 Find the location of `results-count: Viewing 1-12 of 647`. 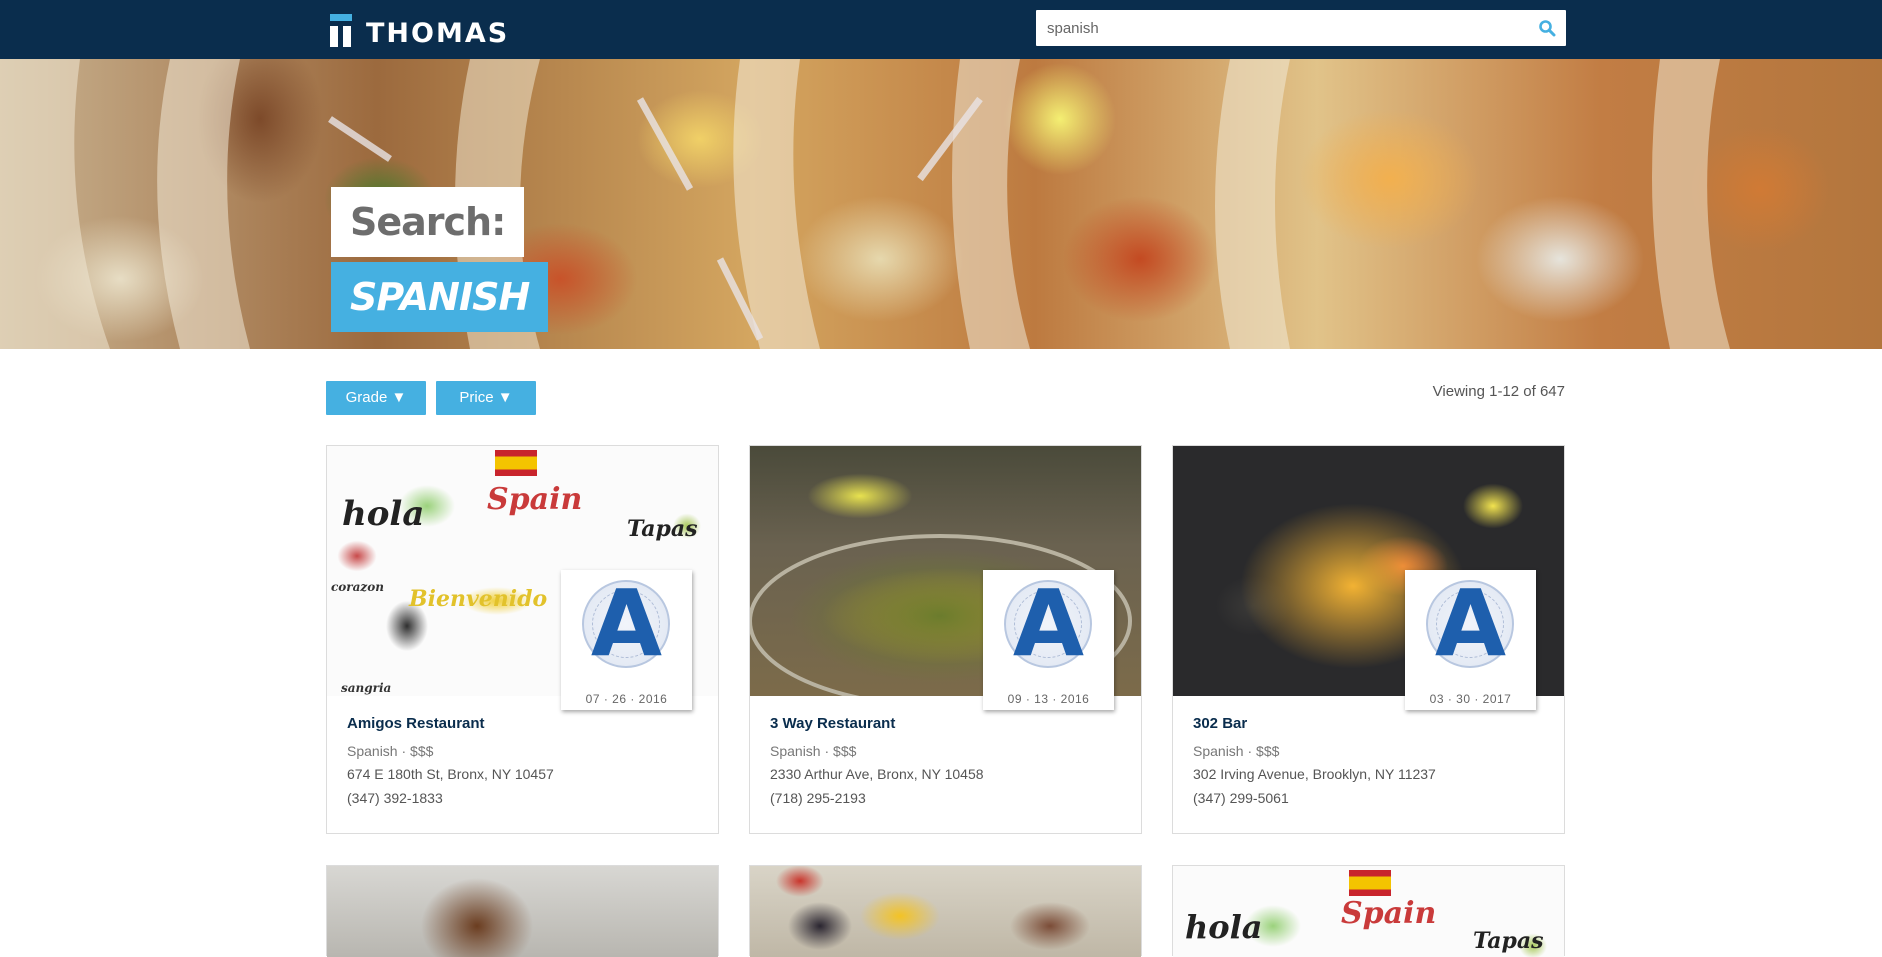

results-count: Viewing 1-12 of 647 is located at coordinates (1498, 391).